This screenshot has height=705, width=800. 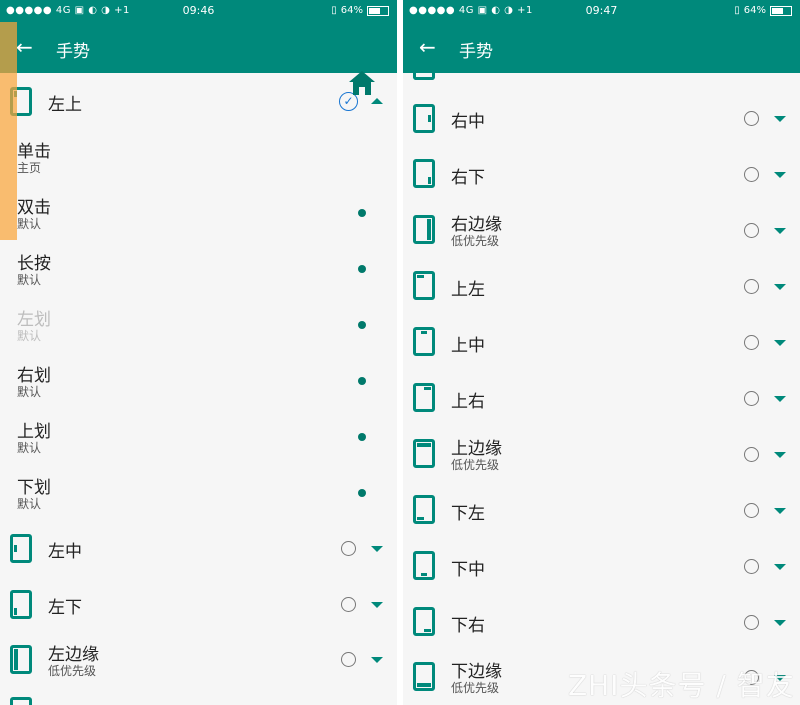 What do you see at coordinates (424, 565) in the screenshot?
I see `bottom-middle-zone-icon` at bounding box center [424, 565].